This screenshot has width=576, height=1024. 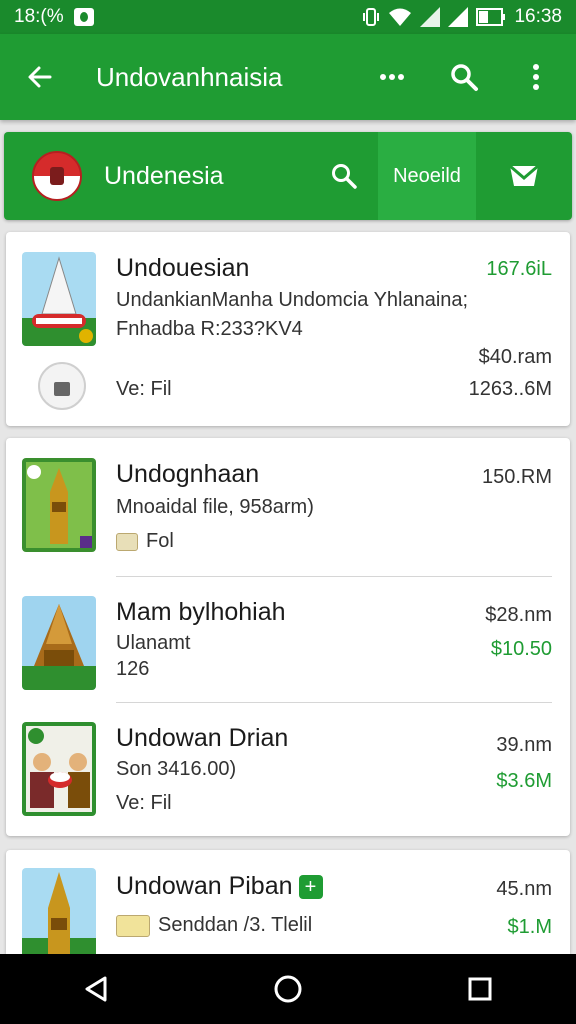 I want to click on app-name: Mam bylhohiah, so click(x=201, y=612).